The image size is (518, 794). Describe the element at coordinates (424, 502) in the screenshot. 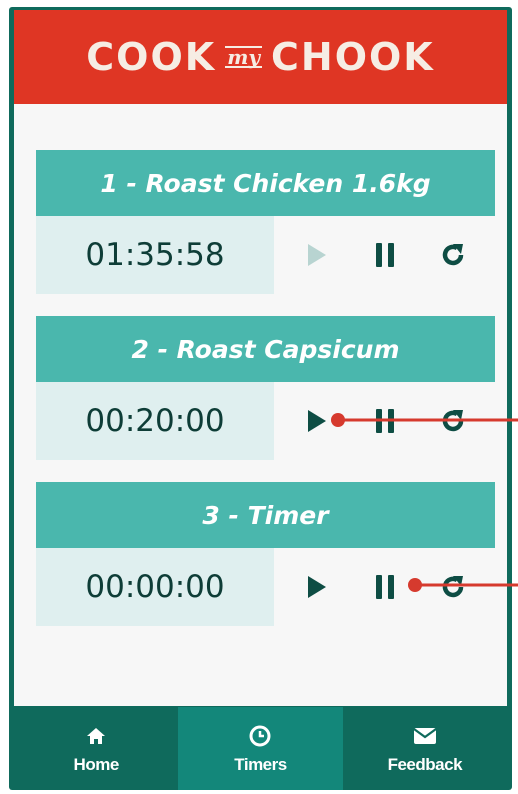

I see `annotation-overlay` at that location.